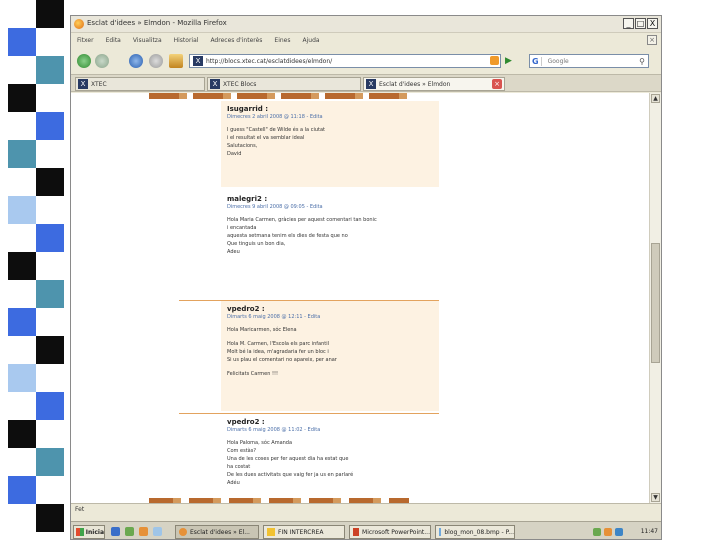 Image resolution: width=720 pixels, height=540 pixels. I want to click on quicklaunch-desktop-icon, so click(129, 531).